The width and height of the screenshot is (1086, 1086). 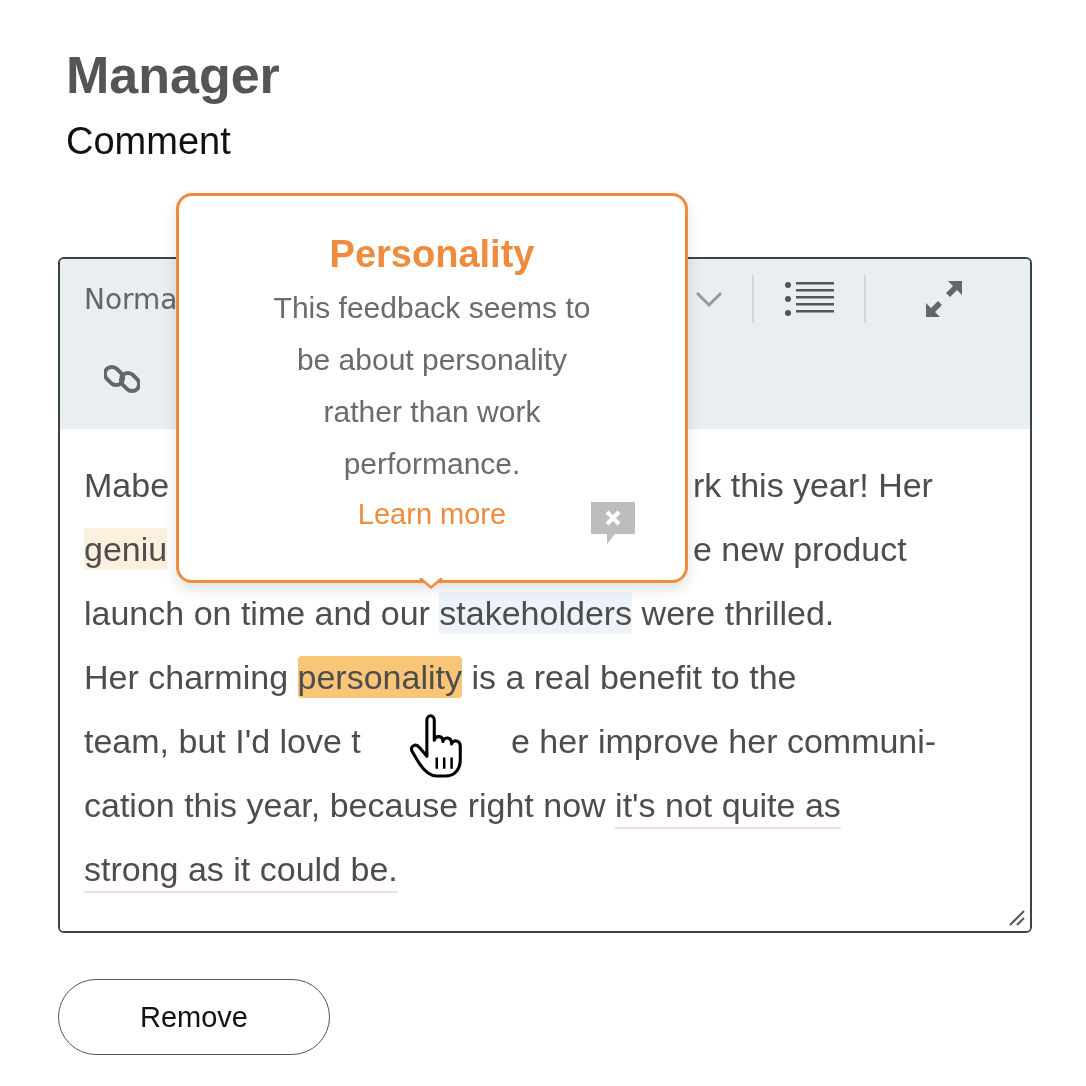 What do you see at coordinates (536, 613) in the screenshot?
I see `highlighted-text: stakeholders` at bounding box center [536, 613].